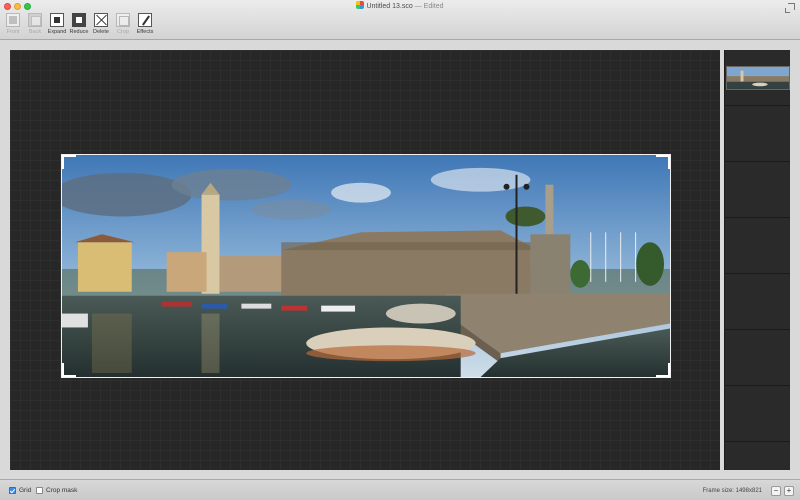 This screenshot has width=800, height=500. I want to click on bring-front-icon, so click(13, 20).